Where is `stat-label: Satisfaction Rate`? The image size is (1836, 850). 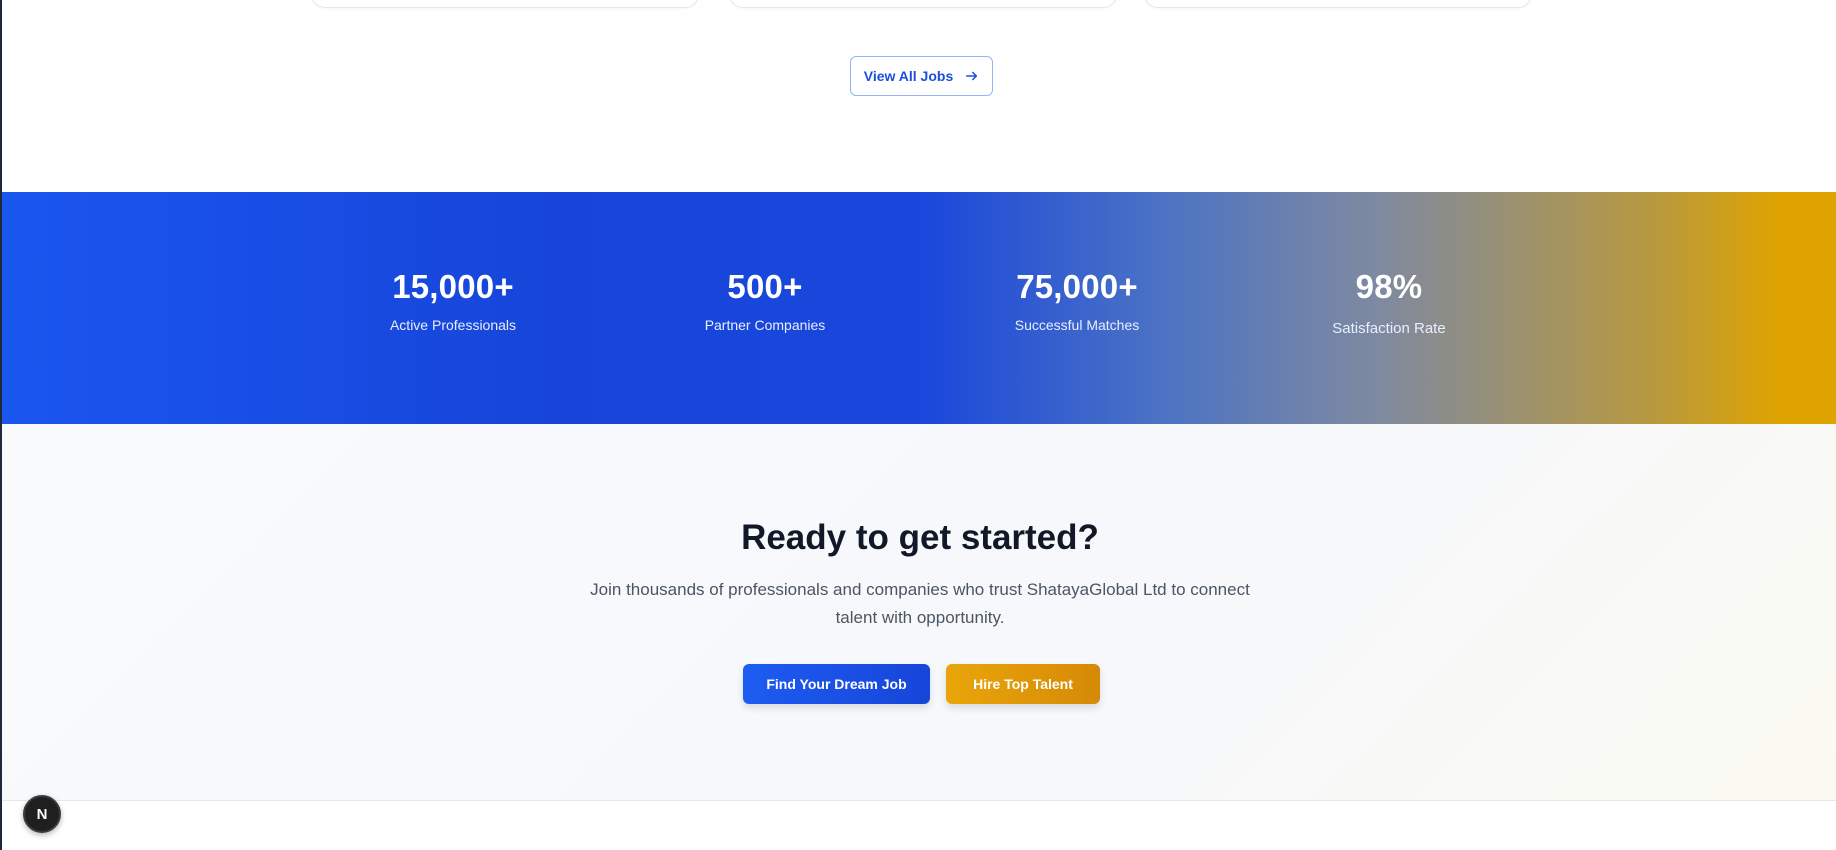 stat-label: Satisfaction Rate is located at coordinates (1389, 328).